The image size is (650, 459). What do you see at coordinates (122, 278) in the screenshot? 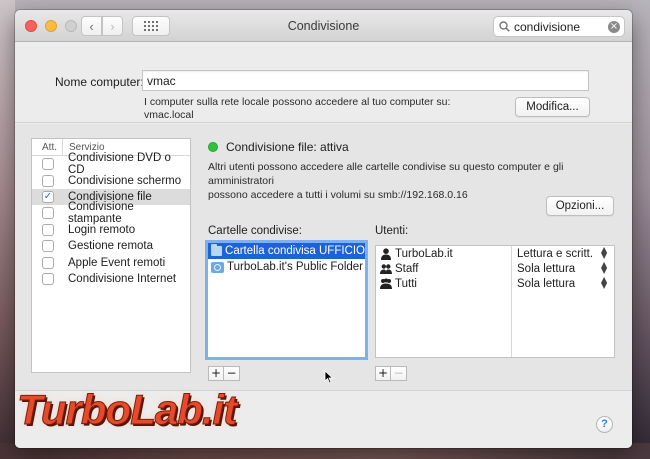
I see `service-label: Condivisione Internet` at bounding box center [122, 278].